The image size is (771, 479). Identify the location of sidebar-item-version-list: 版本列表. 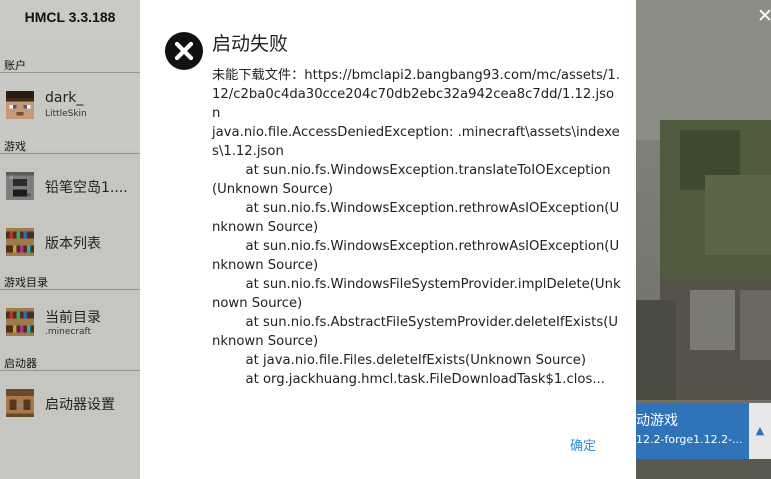
(70, 242).